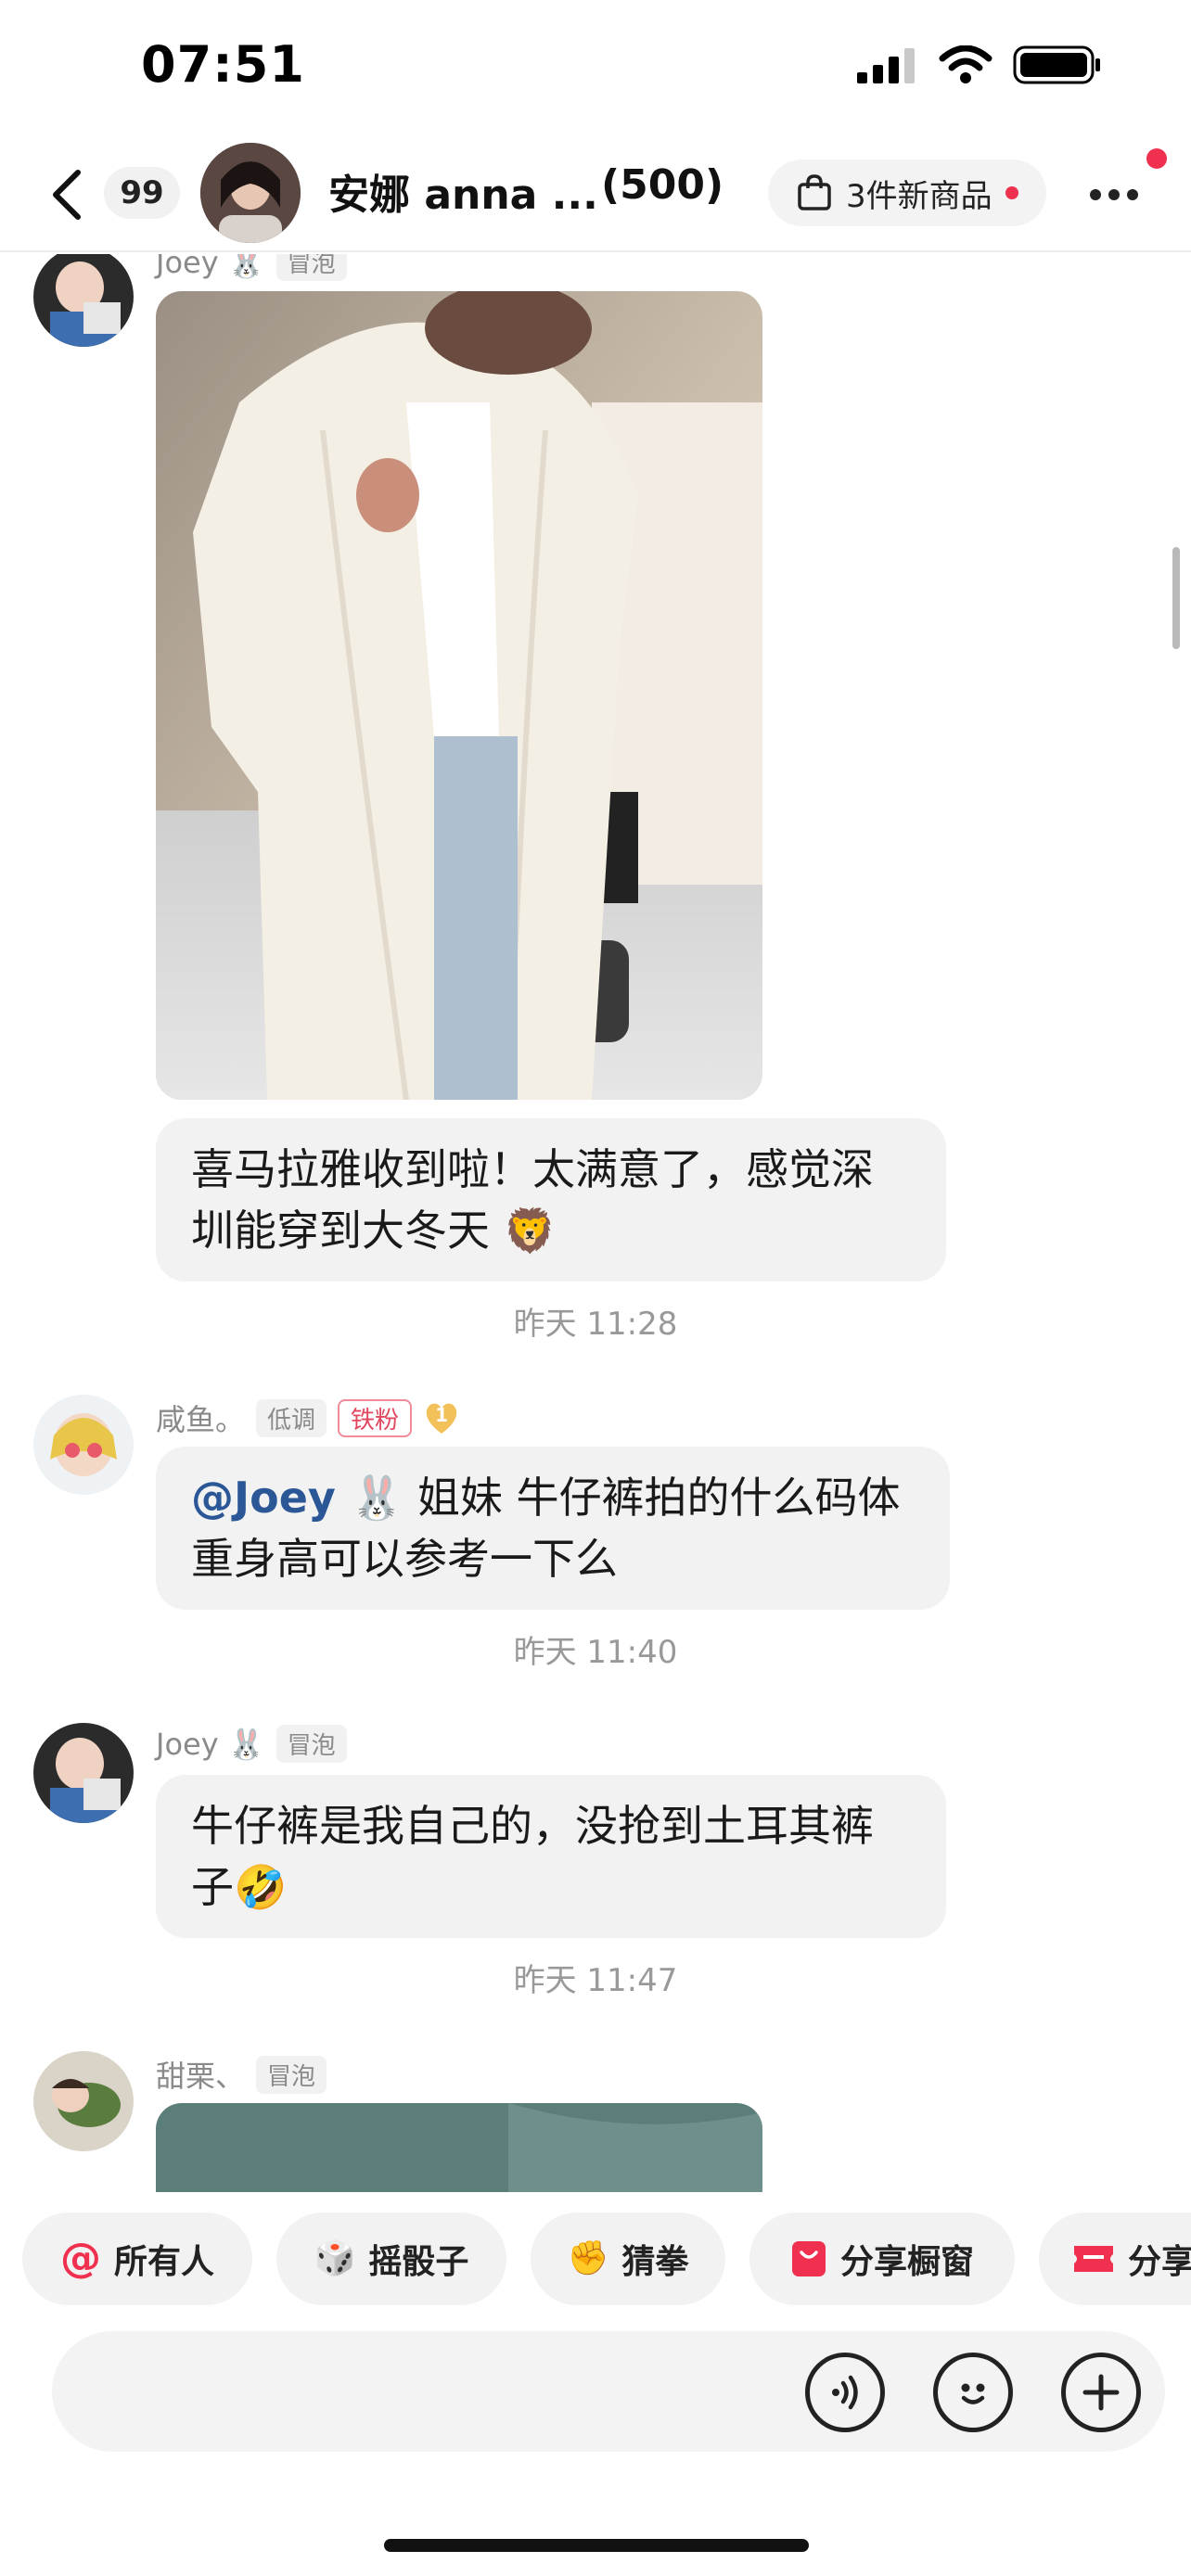 This screenshot has width=1191, height=2576. I want to click on shopping-bag-icon, so click(814, 192).